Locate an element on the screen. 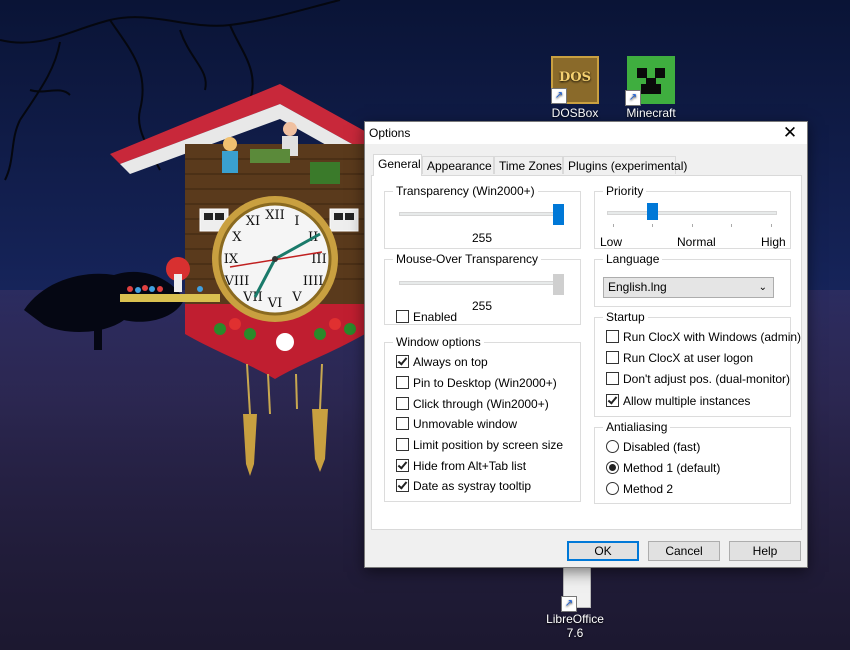  priority-low-label: Low is located at coordinates (611, 242).